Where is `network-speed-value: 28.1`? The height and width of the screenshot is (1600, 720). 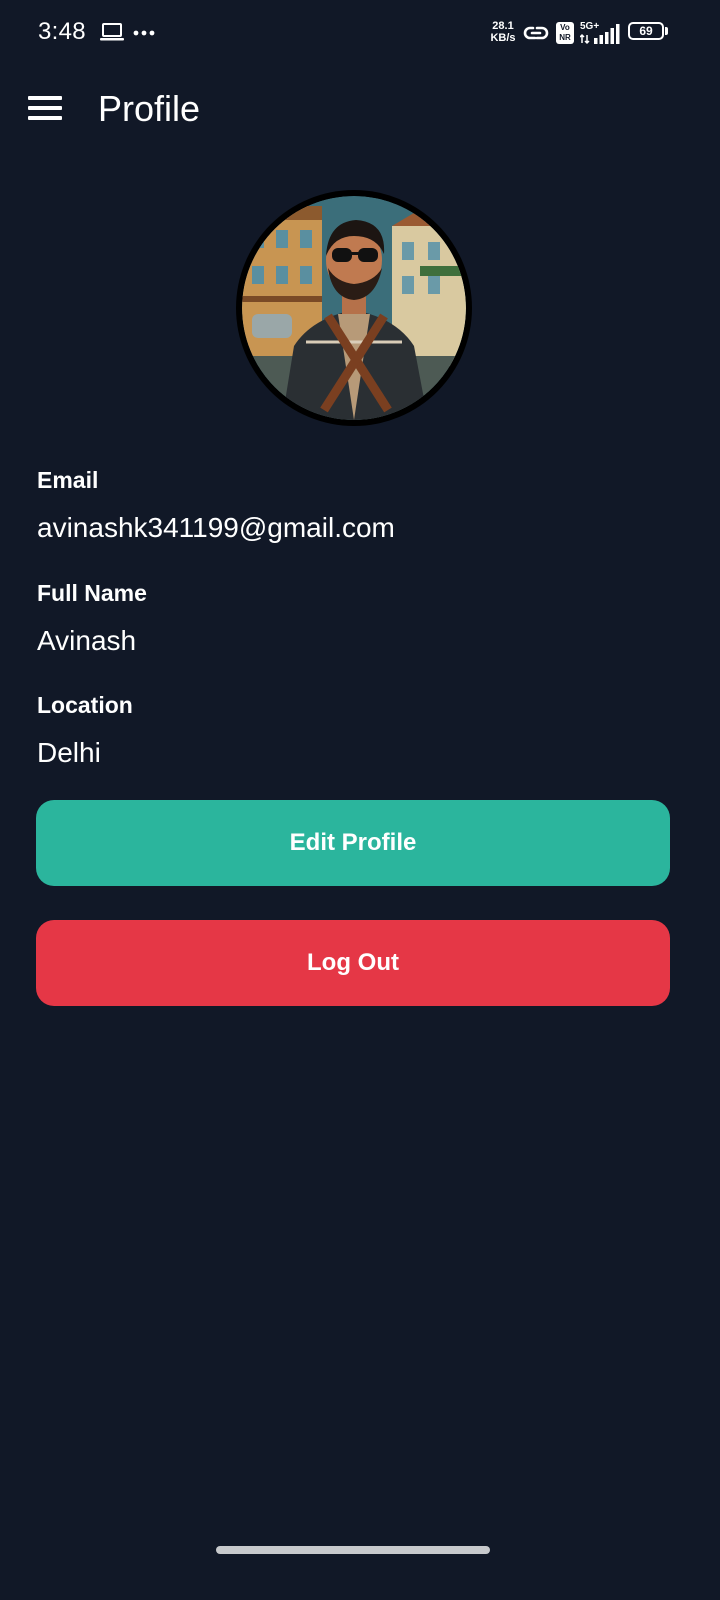
network-speed-value: 28.1 is located at coordinates (503, 26).